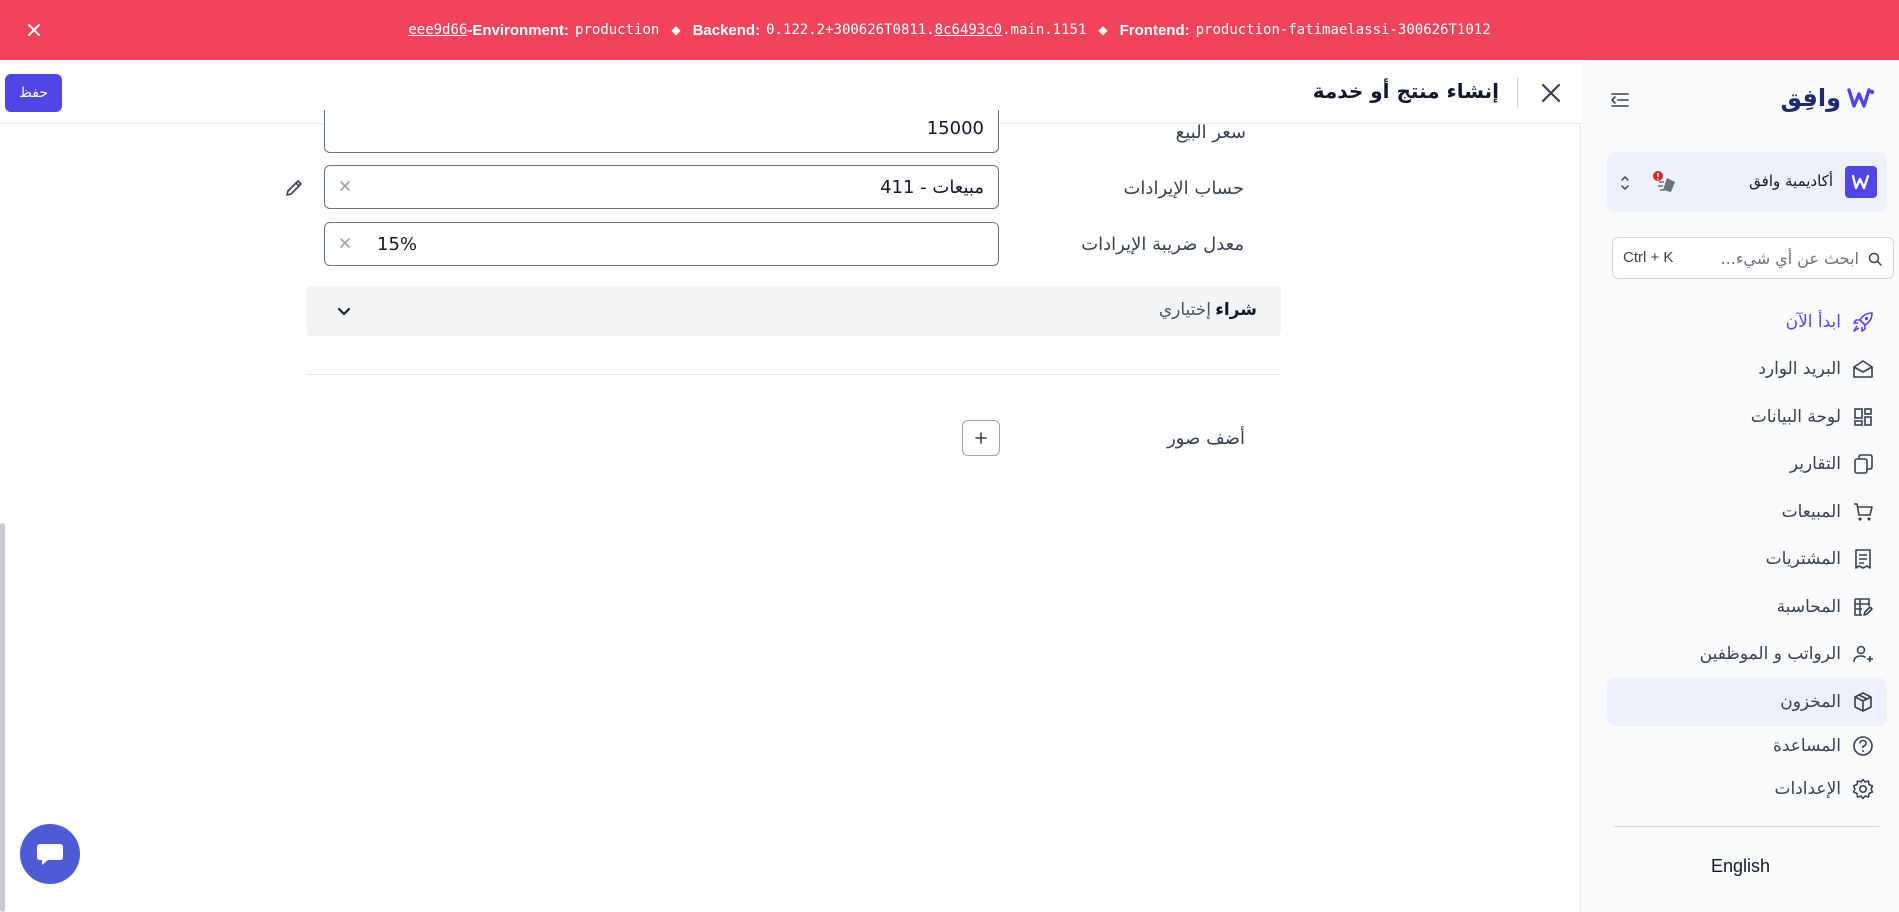 The height and width of the screenshot is (912, 1899). What do you see at coordinates (793, 374) in the screenshot?
I see `section-divider` at bounding box center [793, 374].